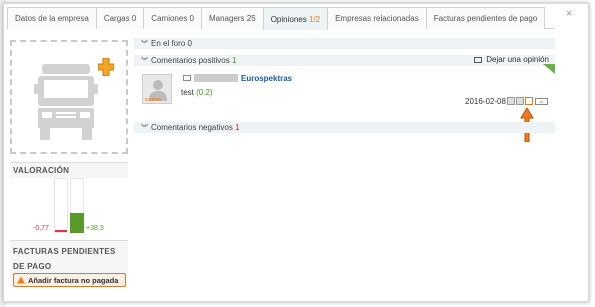 The width and height of the screenshot is (595, 307). Describe the element at coordinates (485, 18) in the screenshot. I see `tab-pending-invoices: Facturas pendientes de pago` at that location.